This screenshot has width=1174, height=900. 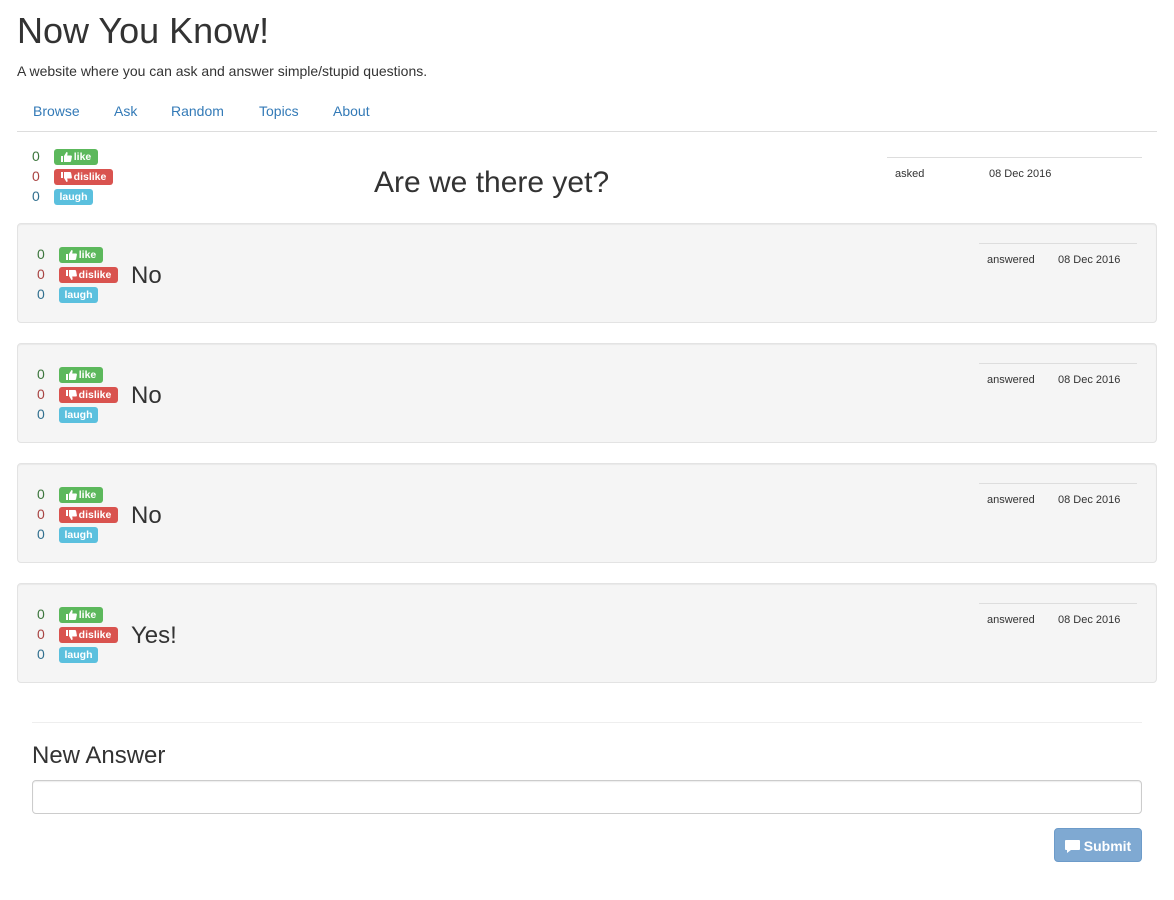 What do you see at coordinates (910, 174) in the screenshot?
I see `meta-label: asked` at bounding box center [910, 174].